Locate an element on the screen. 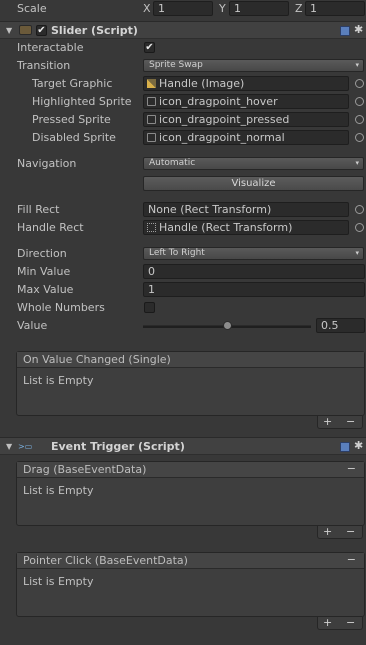 This screenshot has width=366, height=645. event-trigger-icon: >▭ is located at coordinates (25, 446).